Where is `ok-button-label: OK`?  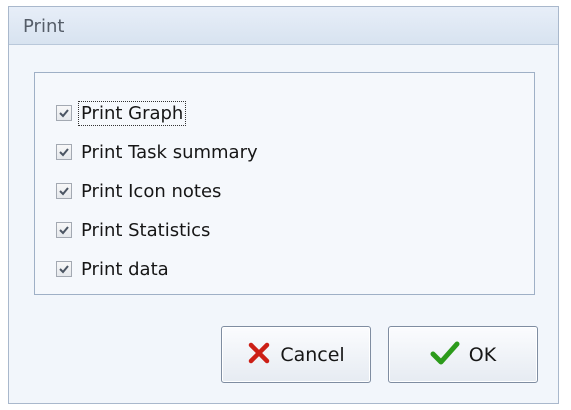 ok-button-label: OK is located at coordinates (482, 354).